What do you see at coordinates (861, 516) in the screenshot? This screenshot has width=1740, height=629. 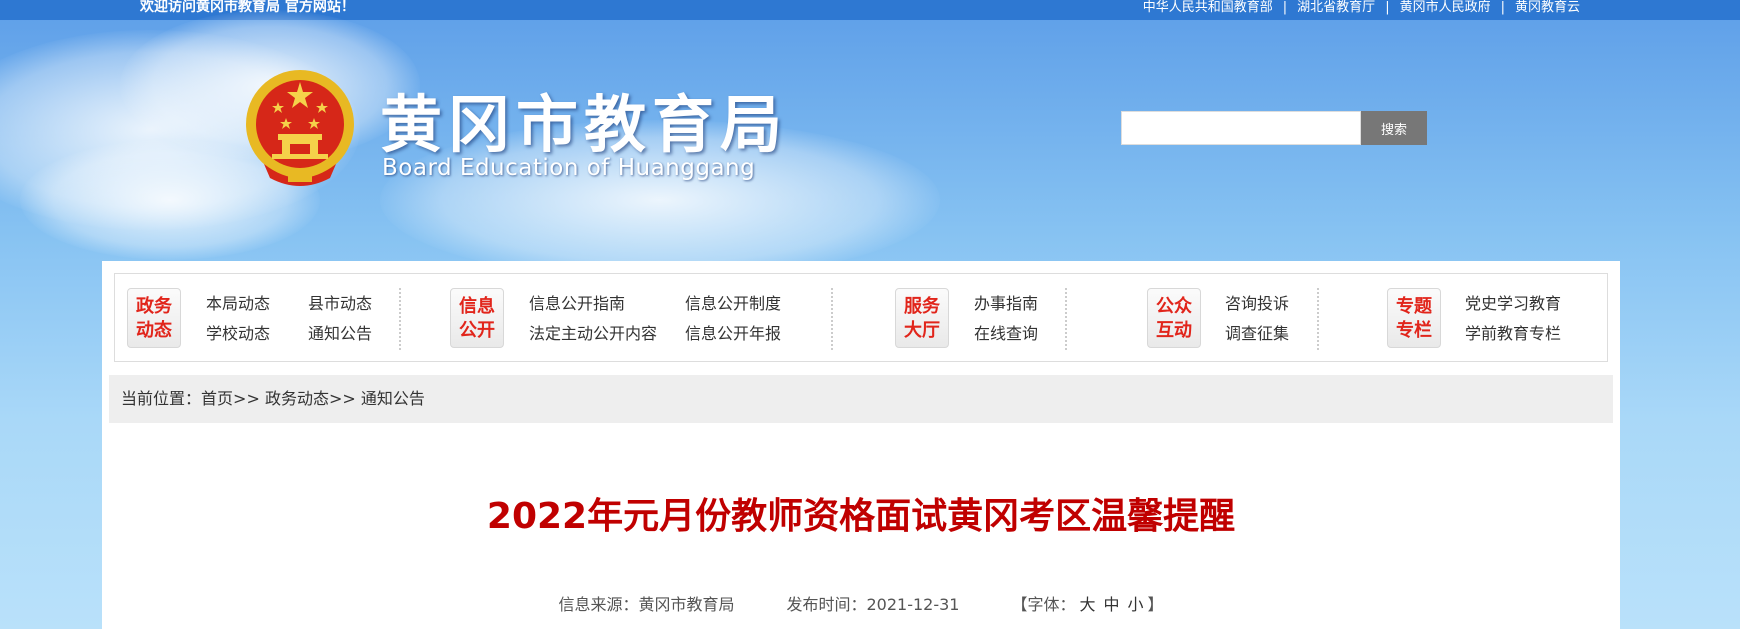 I see `article-title: 2022年元月份教师资格面试黄冈考区温馨提醒` at bounding box center [861, 516].